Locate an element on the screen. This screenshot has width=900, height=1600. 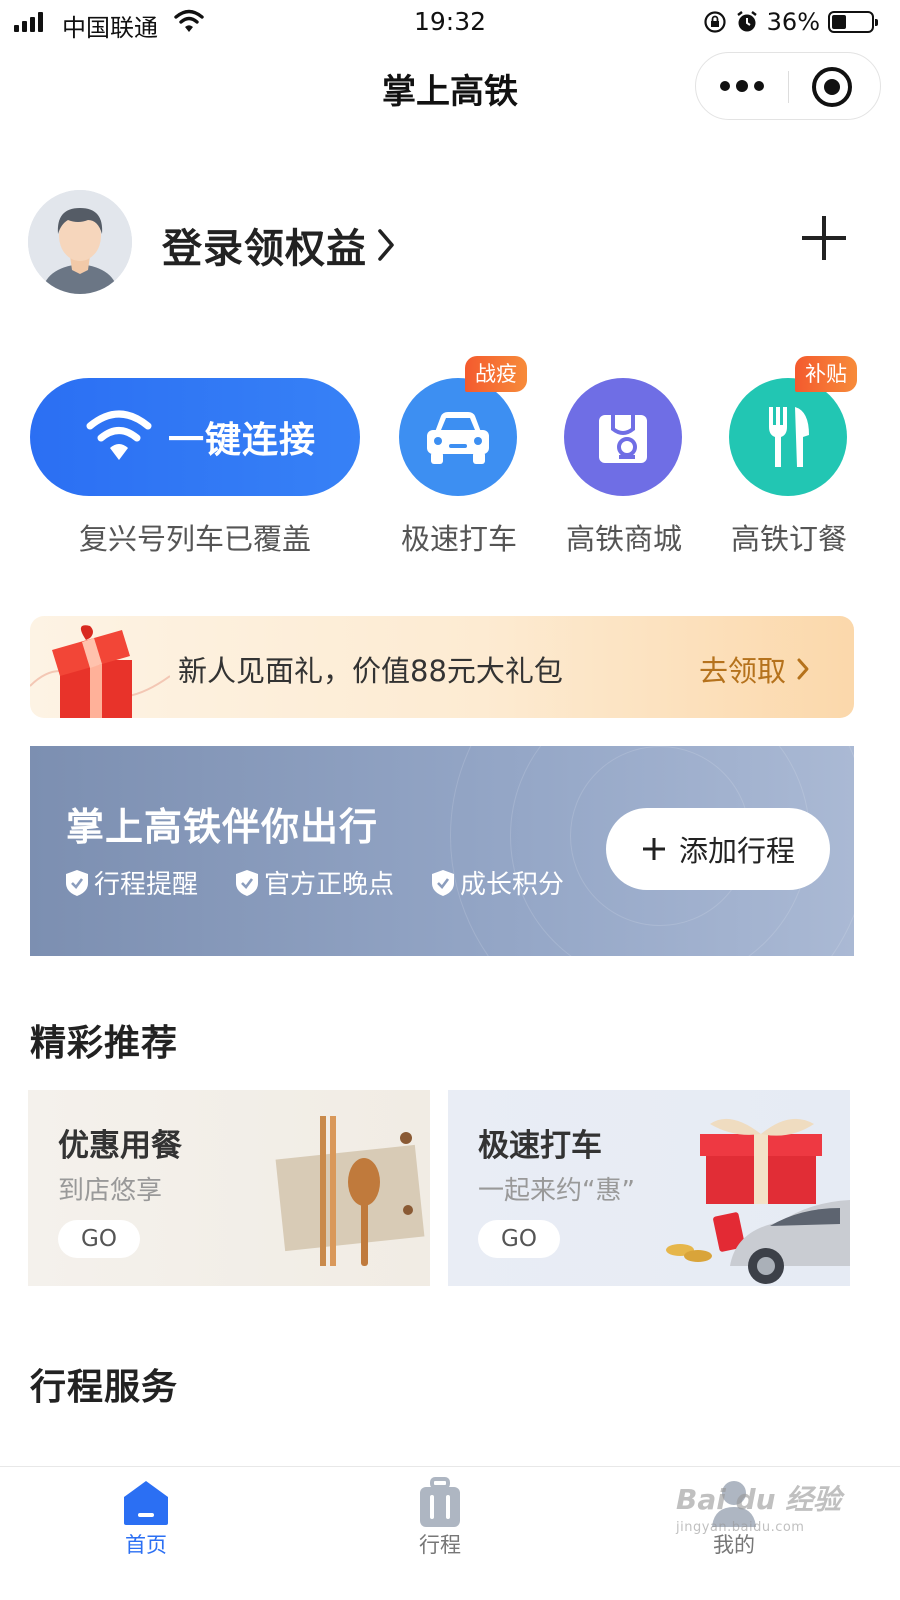
rec-card-subtitle: 到店悠享 is located at coordinates (110, 1191).